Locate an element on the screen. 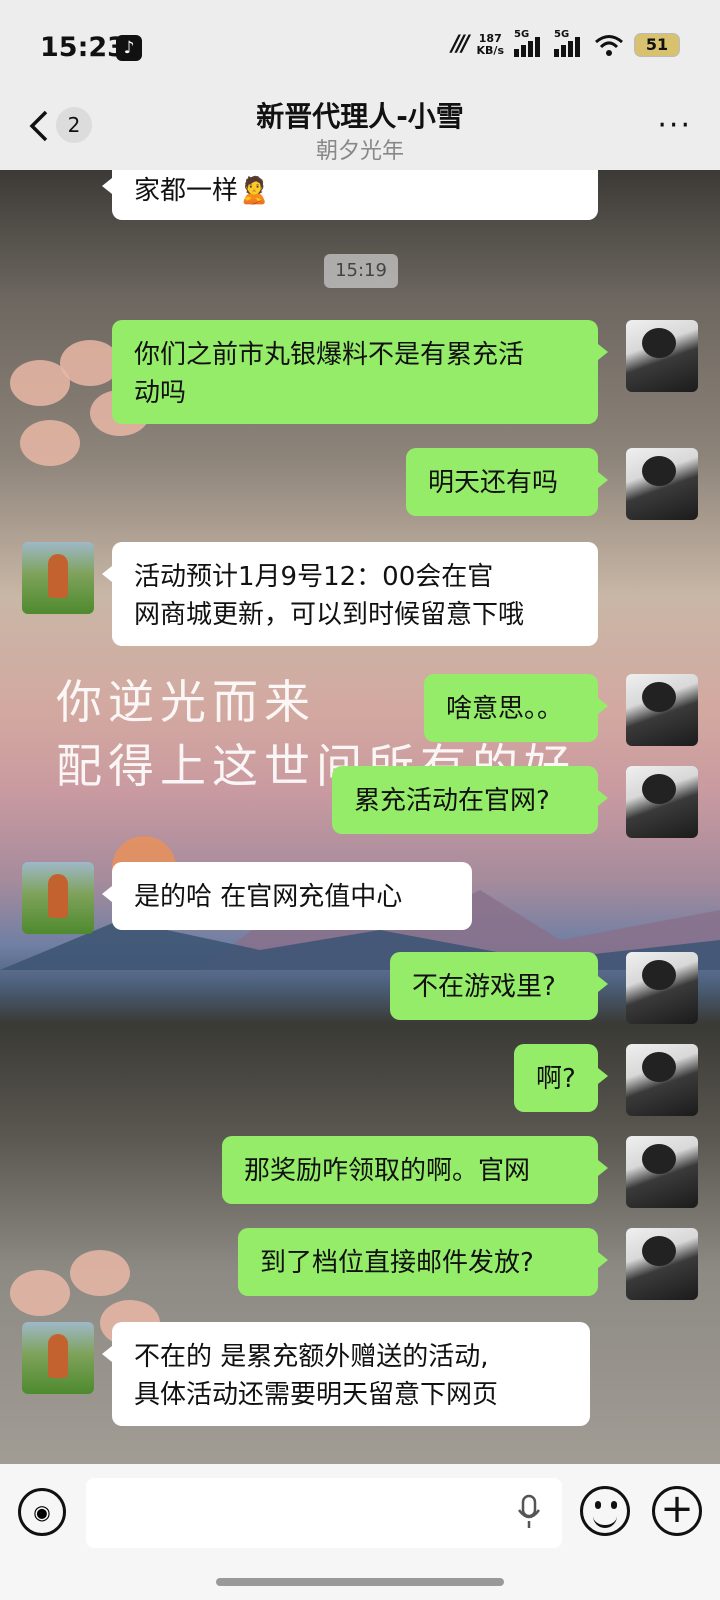 The image size is (720, 1600). message-bubble: 活动预计1月9号12：00会在官 网商城更新，可以到时候留意下哦 is located at coordinates (350, 594).